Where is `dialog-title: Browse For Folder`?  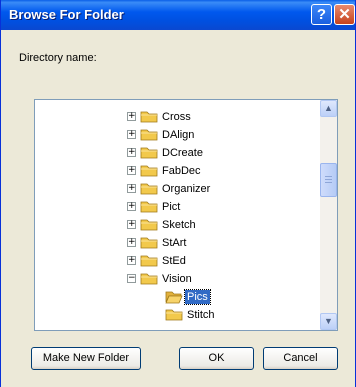
dialog-title: Browse For Folder is located at coordinates (66, 14).